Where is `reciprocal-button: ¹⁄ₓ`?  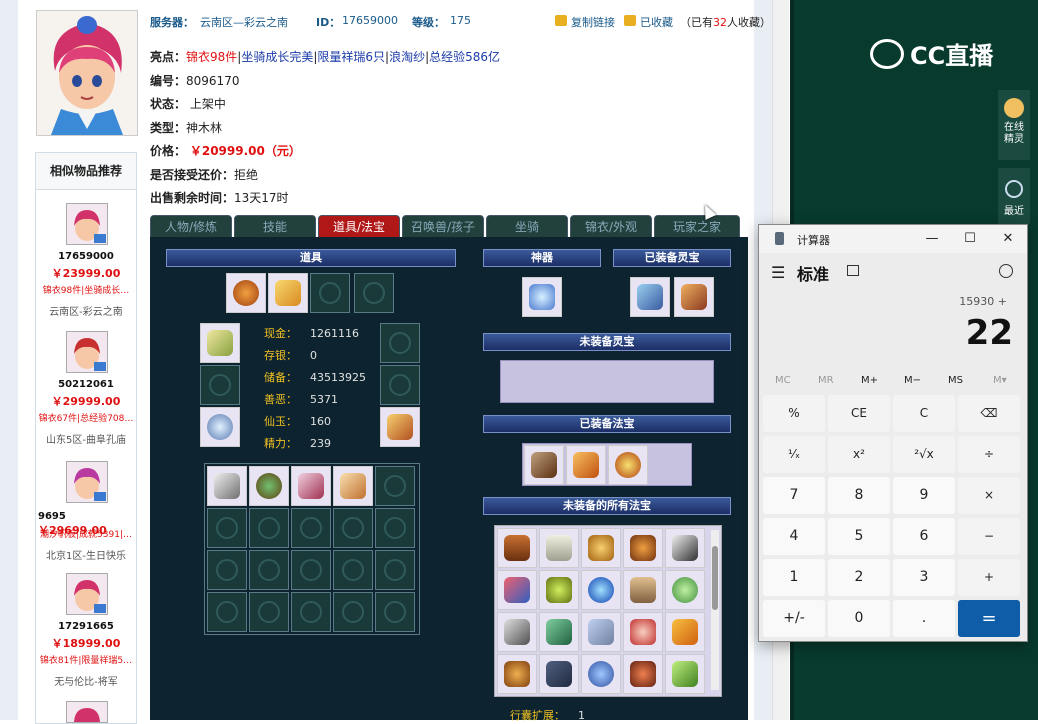
reciprocal-button: ¹⁄ₓ is located at coordinates (794, 454).